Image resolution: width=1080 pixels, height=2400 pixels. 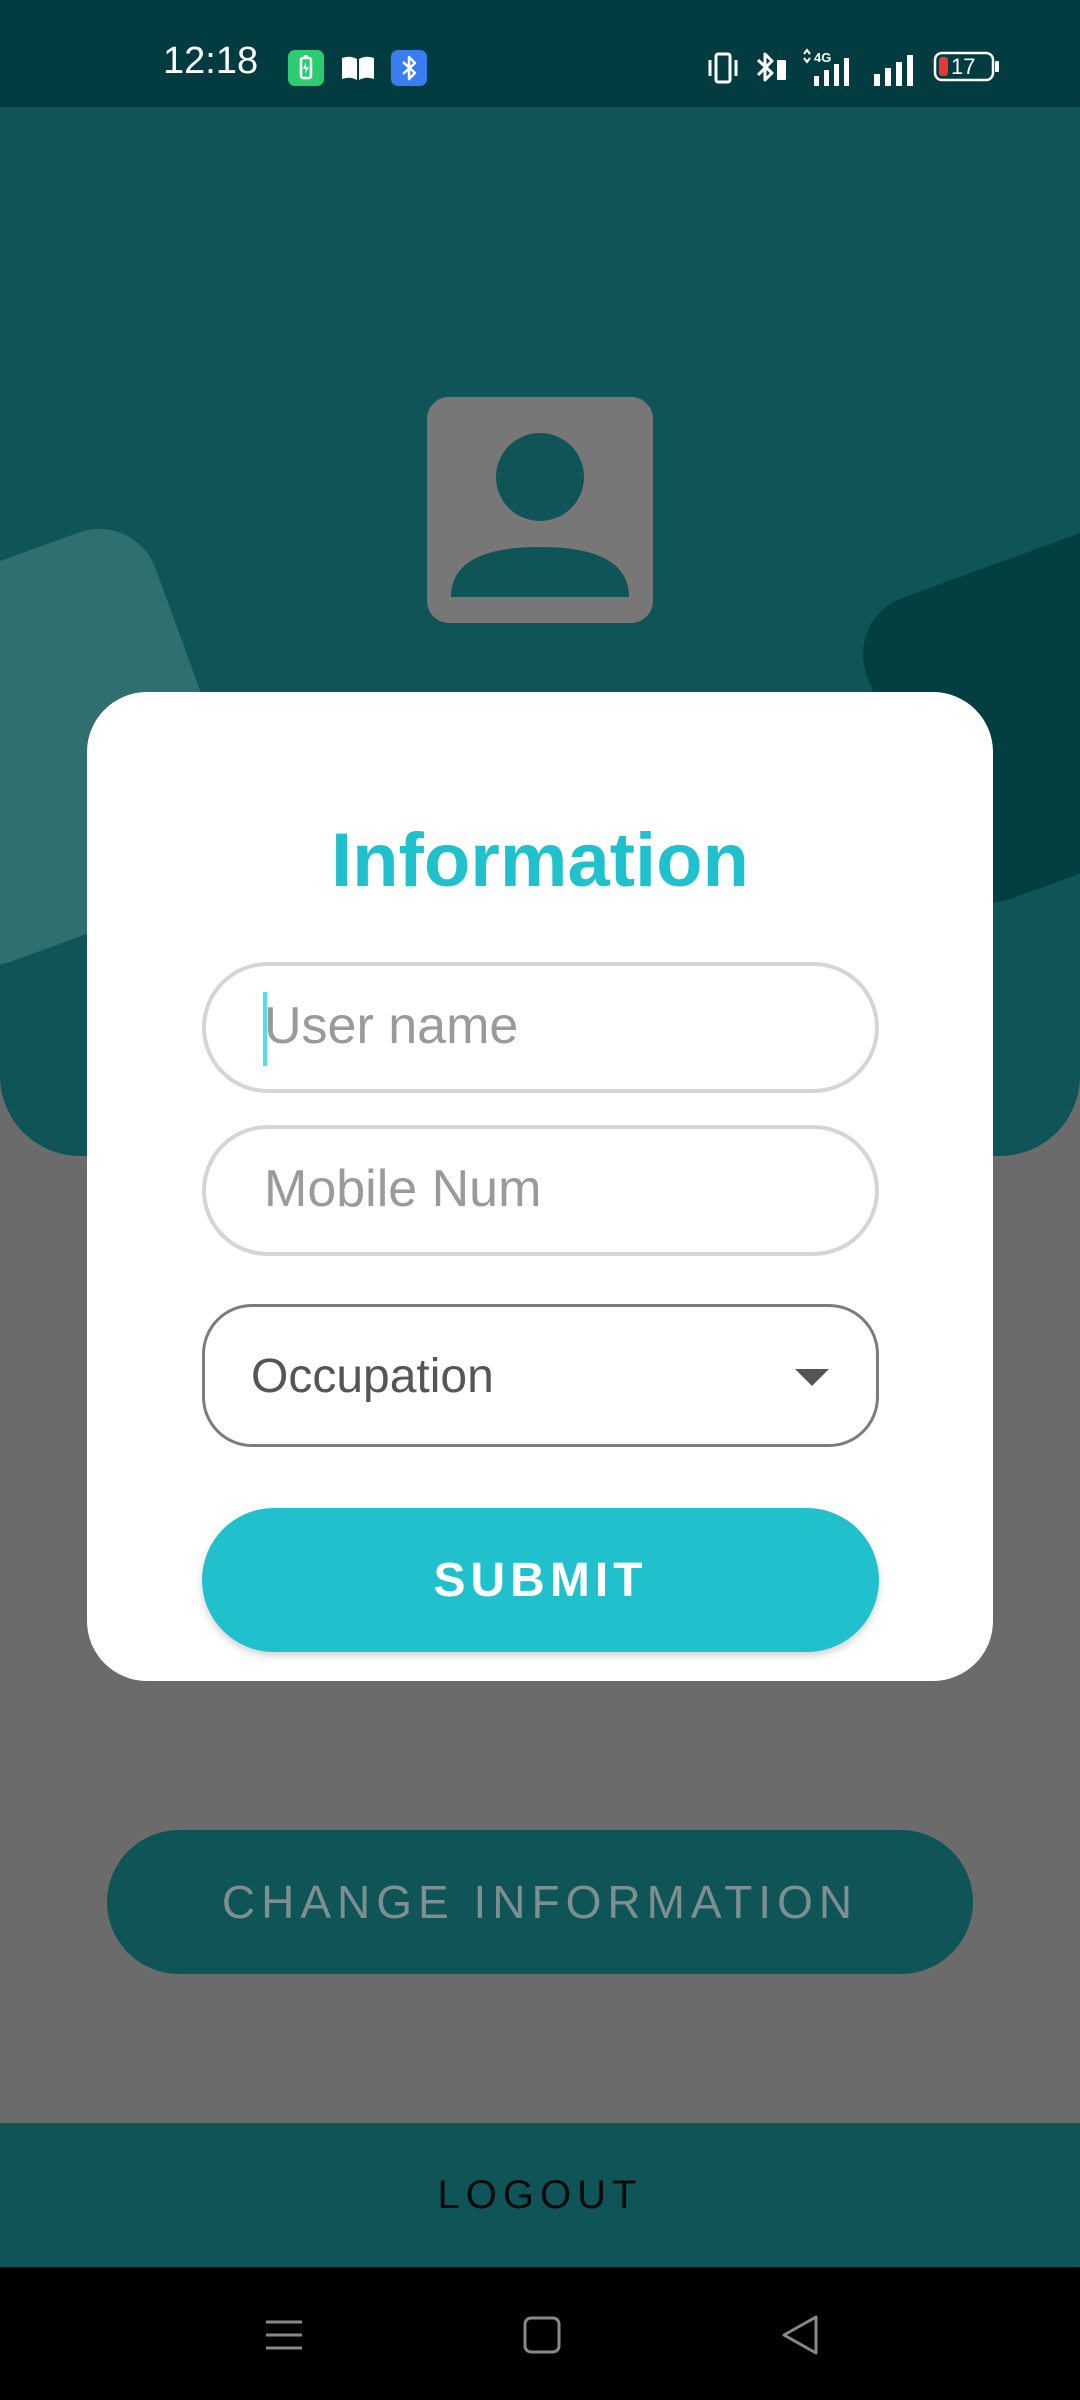 What do you see at coordinates (540, 1902) in the screenshot?
I see `change-information-button: CHANGE INFORMATION` at bounding box center [540, 1902].